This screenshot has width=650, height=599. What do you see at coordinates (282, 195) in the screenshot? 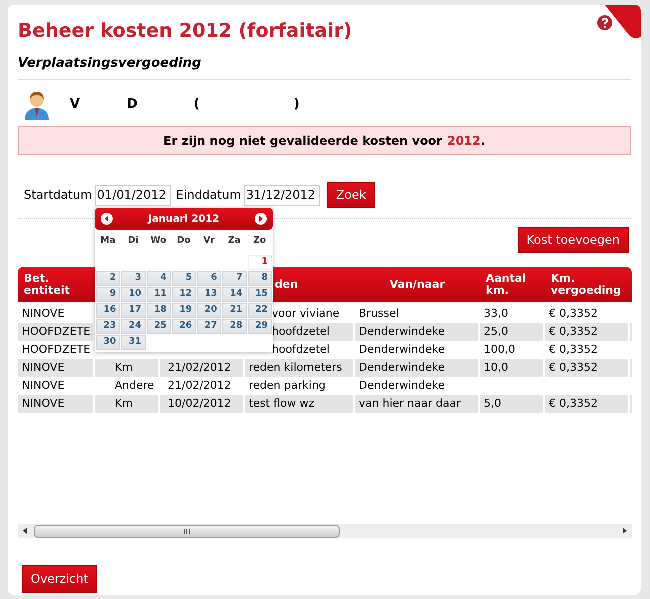
I see `end-date-field: 31/12/2012` at bounding box center [282, 195].